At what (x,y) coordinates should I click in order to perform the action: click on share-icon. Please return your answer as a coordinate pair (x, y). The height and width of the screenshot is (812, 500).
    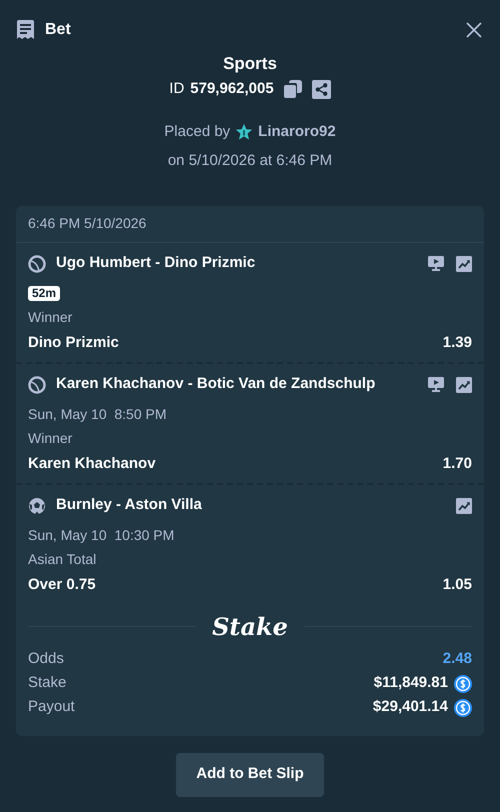
    Looking at the image, I should click on (321, 89).